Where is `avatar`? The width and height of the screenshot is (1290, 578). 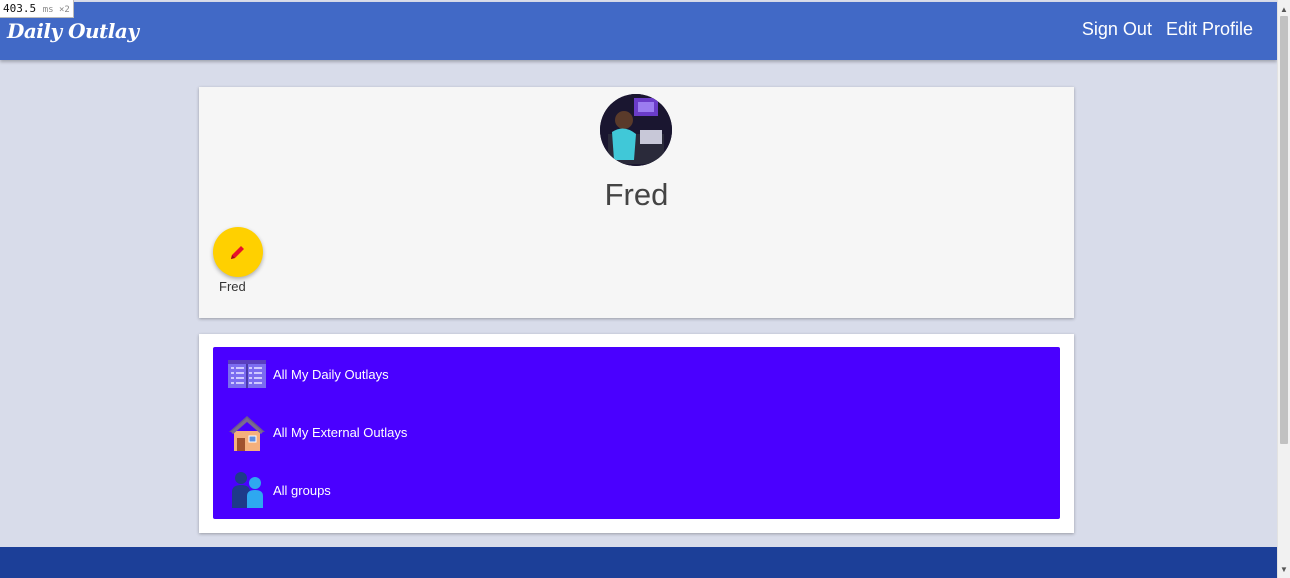 avatar is located at coordinates (636, 130).